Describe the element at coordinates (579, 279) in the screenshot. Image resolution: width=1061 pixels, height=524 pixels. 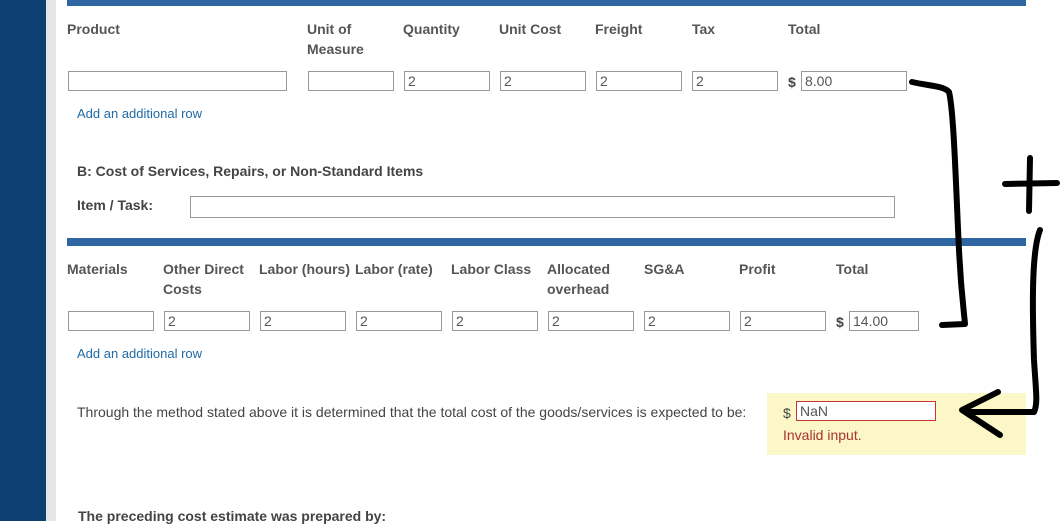
I see `header-allocated-overhead: Allocated overhead` at that location.